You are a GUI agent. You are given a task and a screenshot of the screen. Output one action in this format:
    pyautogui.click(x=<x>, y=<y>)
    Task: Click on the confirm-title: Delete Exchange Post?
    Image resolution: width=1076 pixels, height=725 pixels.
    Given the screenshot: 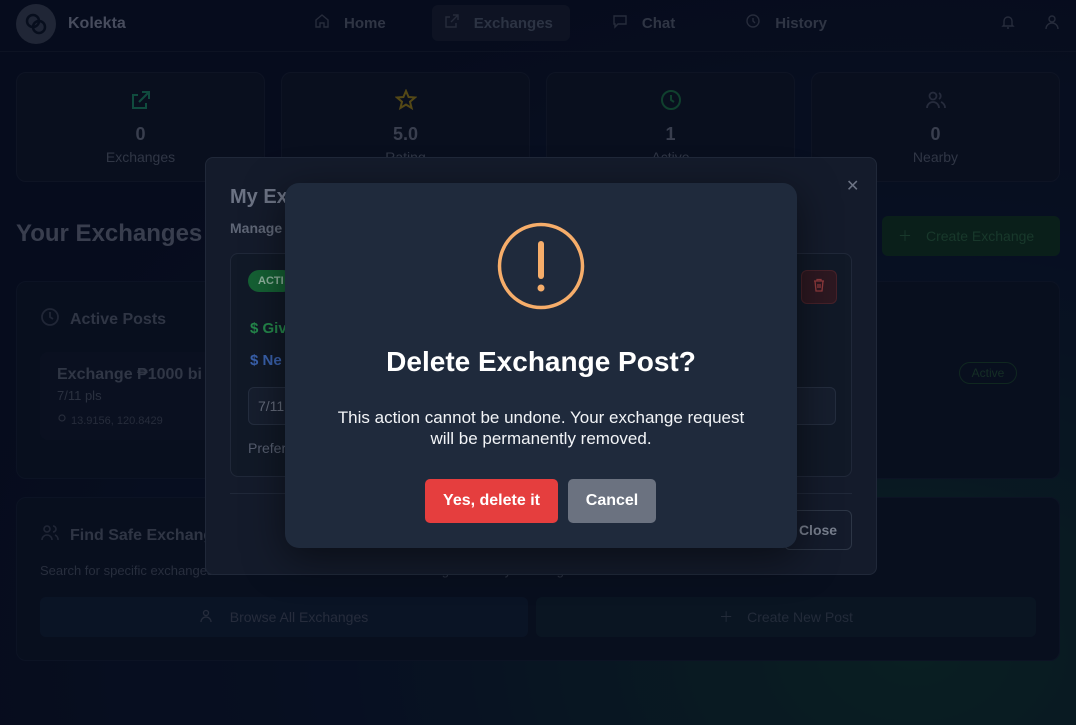 What is the action you would take?
    pyautogui.click(x=541, y=361)
    